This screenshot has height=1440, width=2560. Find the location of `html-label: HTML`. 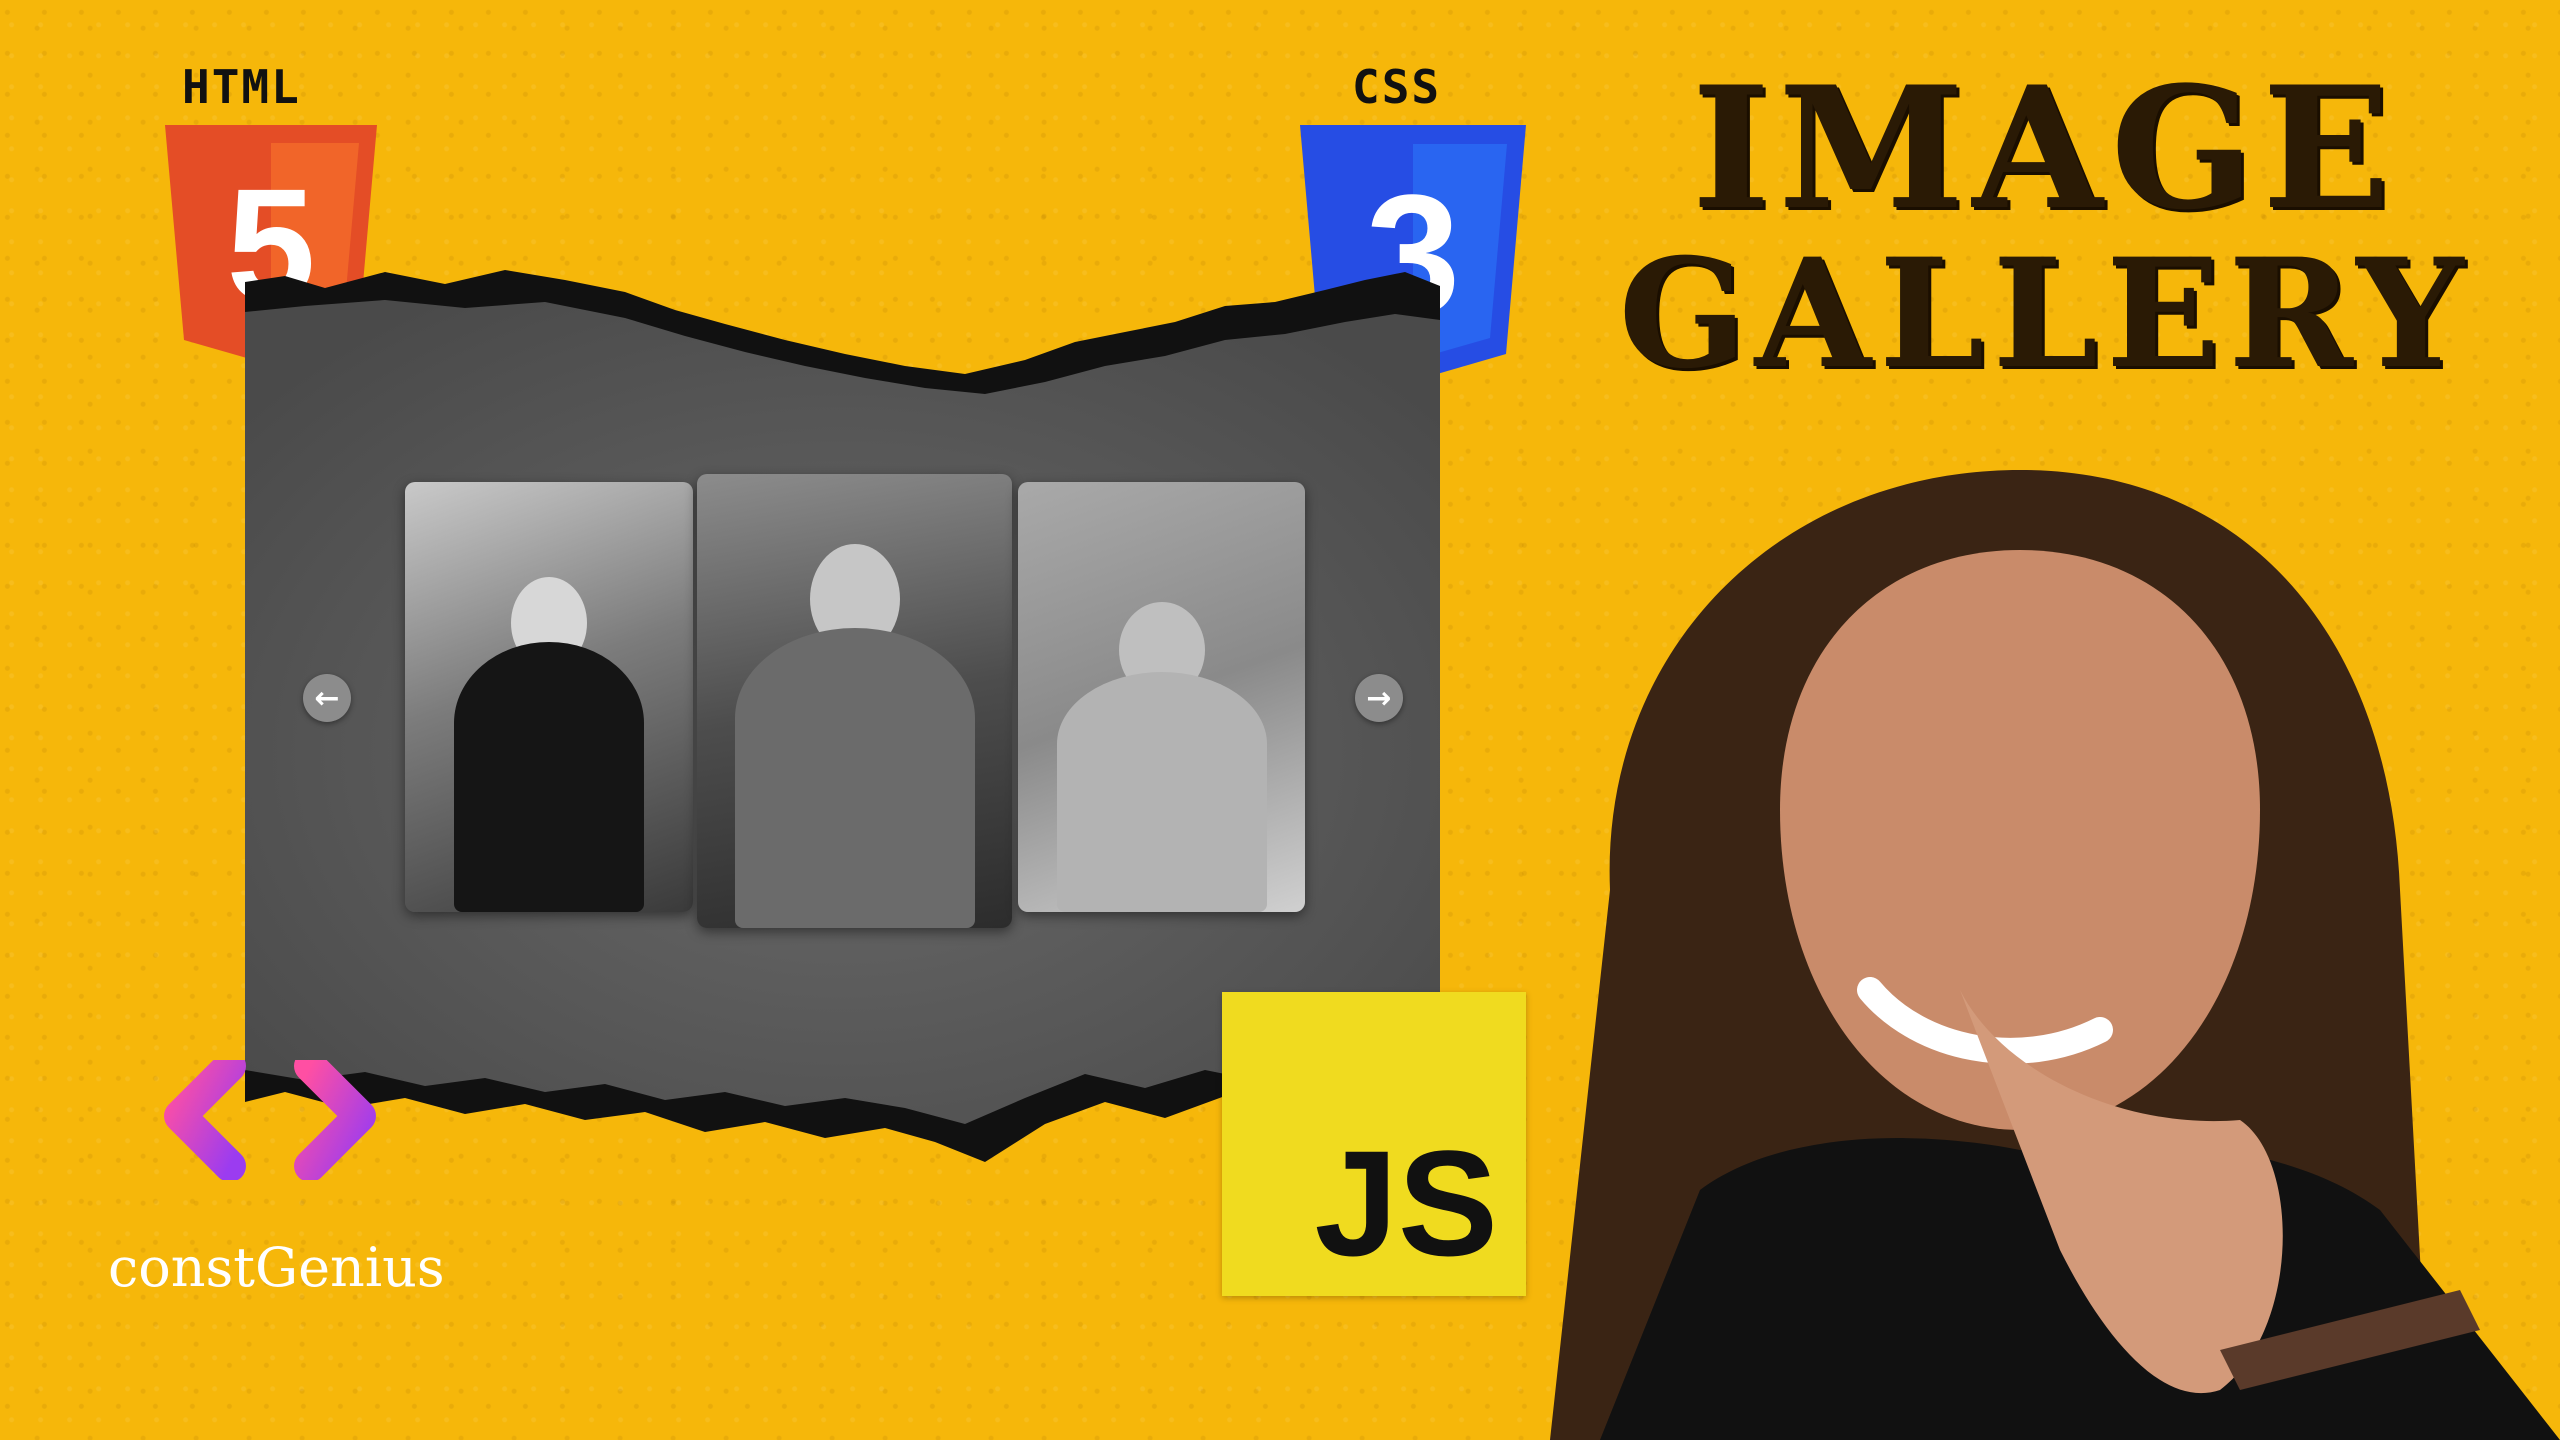

html-label: HTML is located at coordinates (241, 87).